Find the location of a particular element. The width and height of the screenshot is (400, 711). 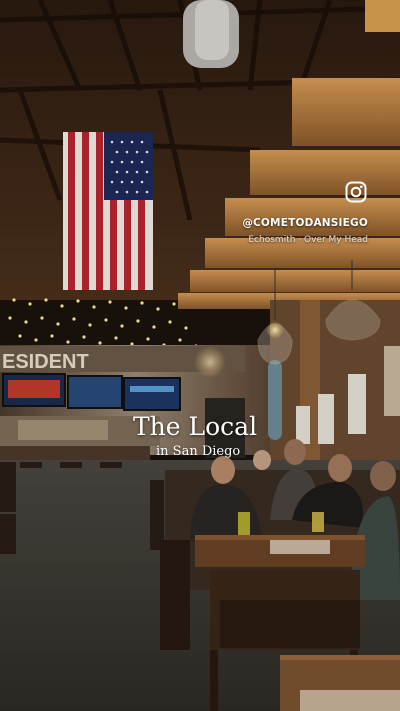

instagram-icon is located at coordinates (356, 192).